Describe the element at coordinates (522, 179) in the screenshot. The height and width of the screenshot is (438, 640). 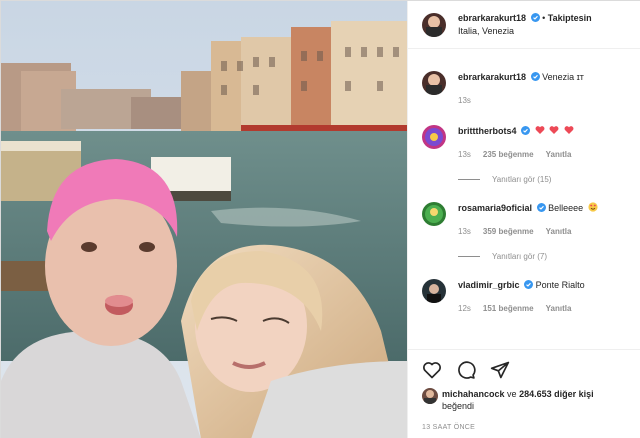
I see `view-replies-label: Yanıtları gör (15)` at that location.